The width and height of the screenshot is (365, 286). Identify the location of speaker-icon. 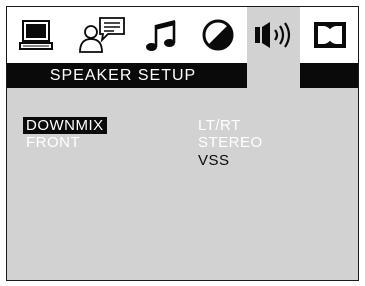
(274, 35).